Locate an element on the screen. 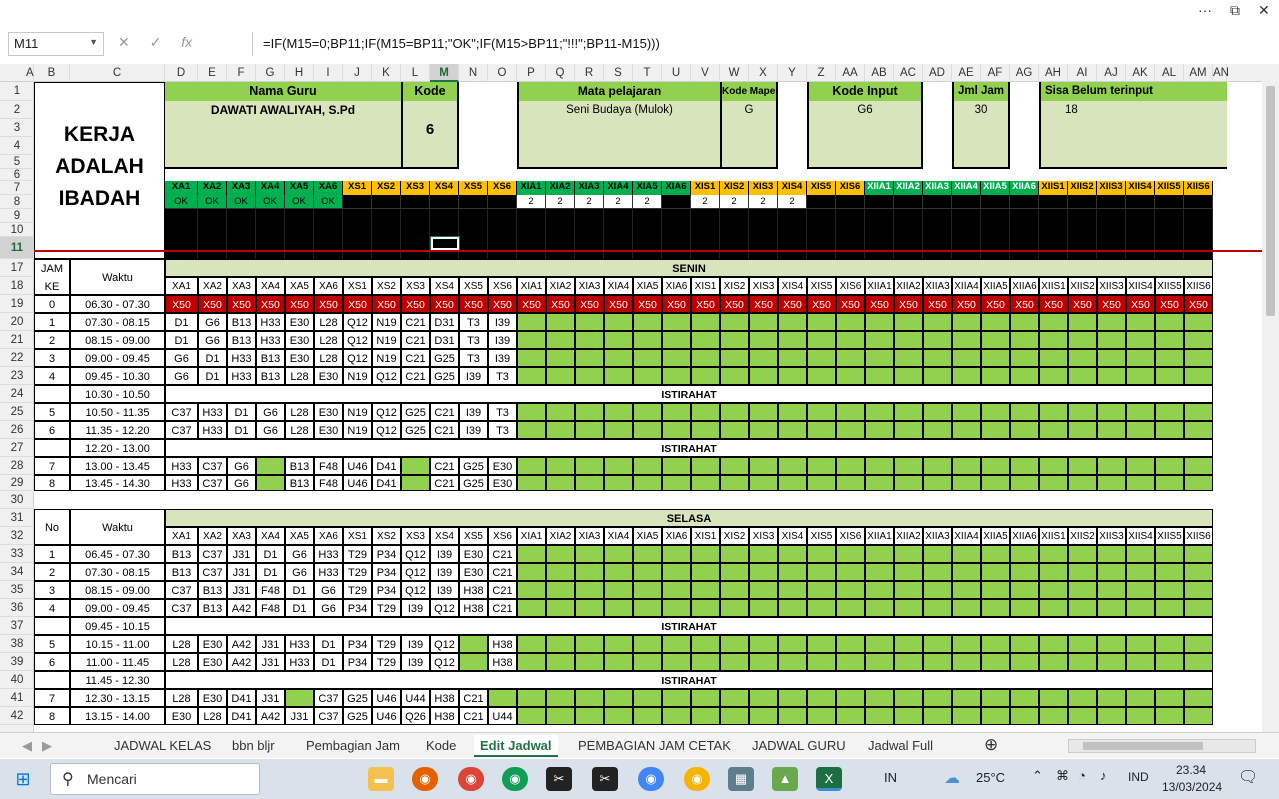 This screenshot has width=1279, height=799. sheet-tab-edit-jadwal: Edit Jadwal is located at coordinates (516, 746).